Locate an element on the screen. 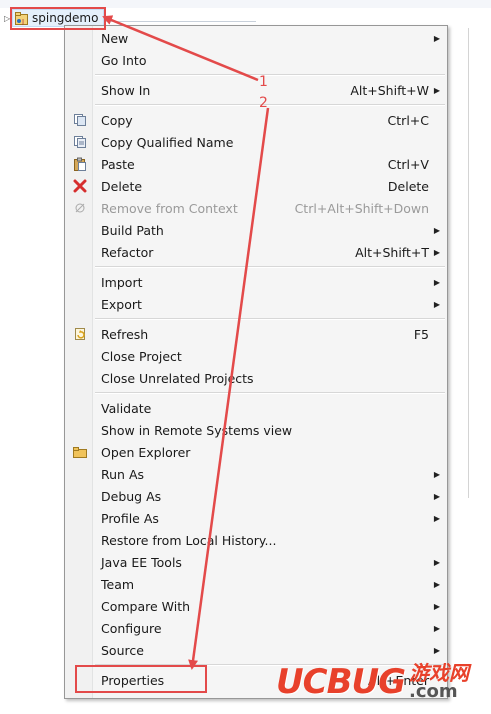 The width and height of the screenshot is (491, 714). menu-item-copy: Copy Ctrl+C is located at coordinates (256, 120).